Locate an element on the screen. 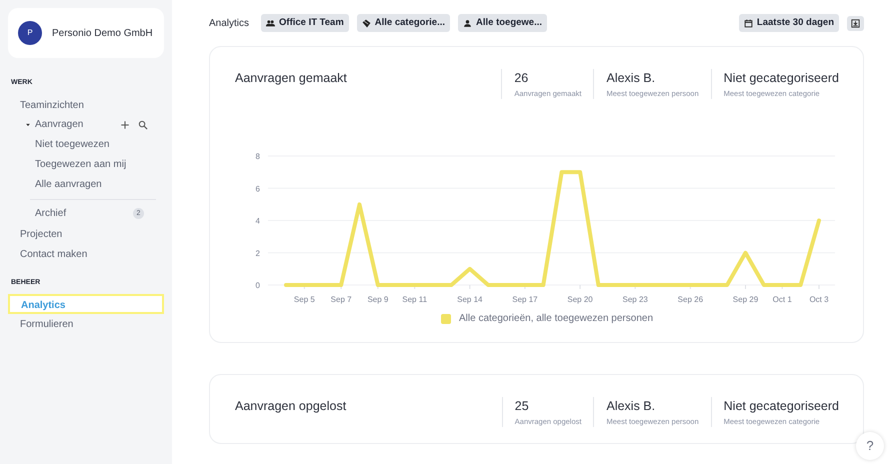 This screenshot has width=890, height=464. y-tick-label: 4 is located at coordinates (258, 221).